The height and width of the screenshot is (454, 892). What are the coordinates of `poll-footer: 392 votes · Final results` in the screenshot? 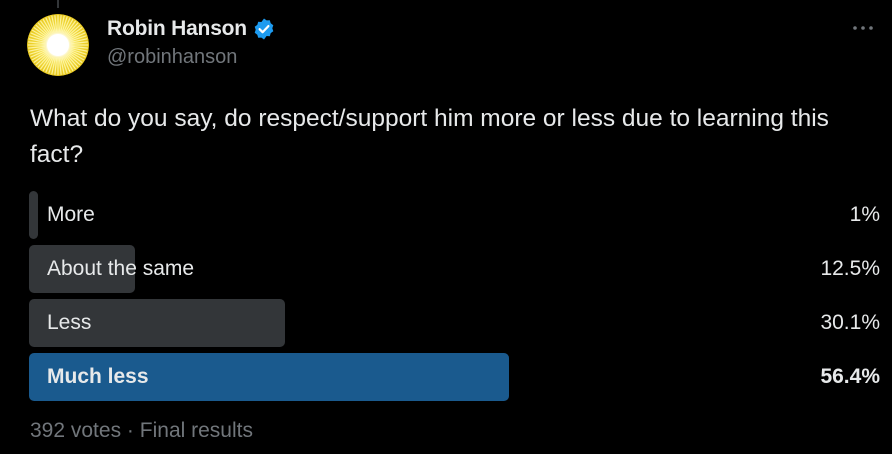 It's located at (141, 431).